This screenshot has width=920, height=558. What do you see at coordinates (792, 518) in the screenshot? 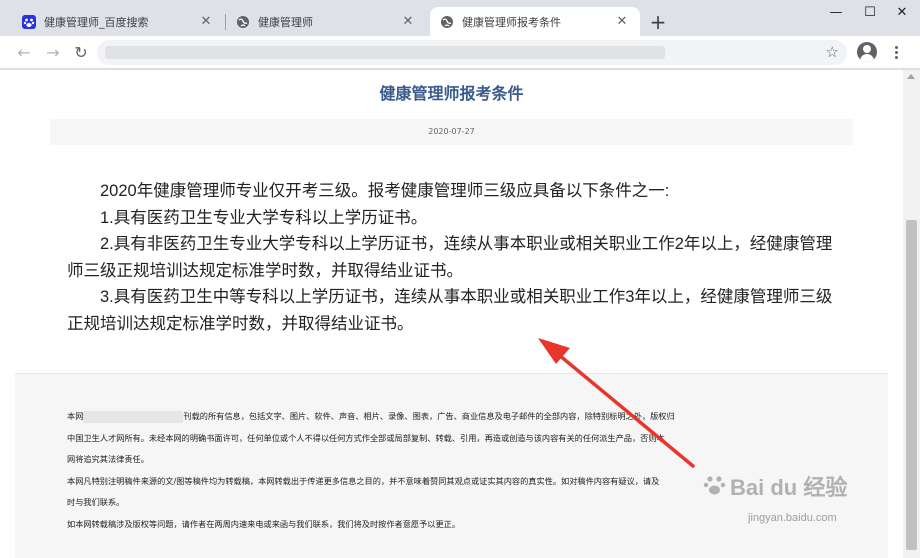
I see `watermark-url: jingyan.baidu.com` at bounding box center [792, 518].